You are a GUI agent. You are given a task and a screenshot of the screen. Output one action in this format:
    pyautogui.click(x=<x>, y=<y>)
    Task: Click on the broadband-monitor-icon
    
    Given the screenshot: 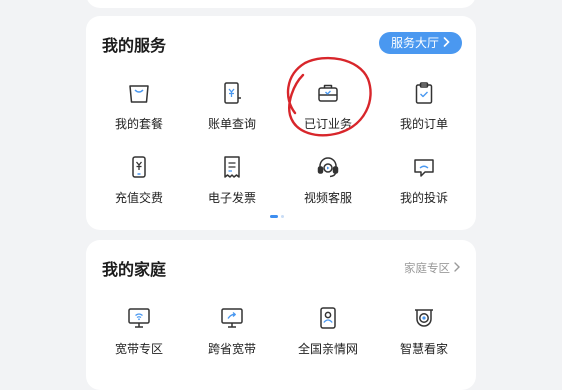 What is the action you would take?
    pyautogui.click(x=139, y=318)
    